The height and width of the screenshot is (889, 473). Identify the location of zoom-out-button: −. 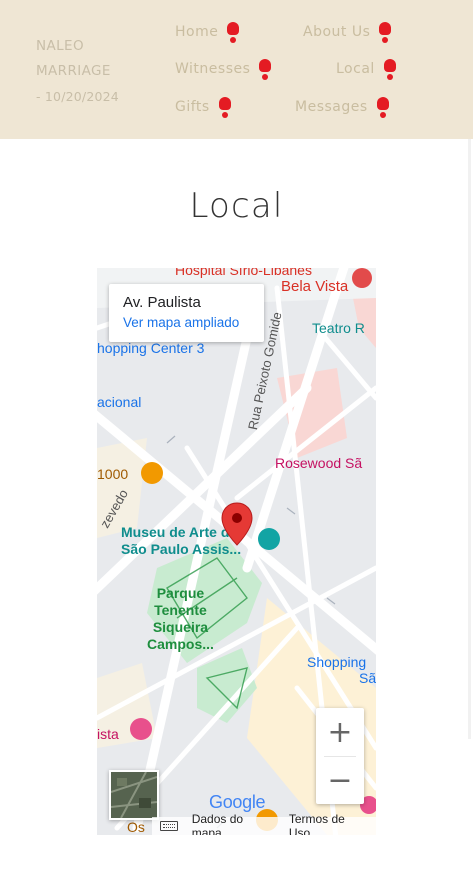
(340, 780).